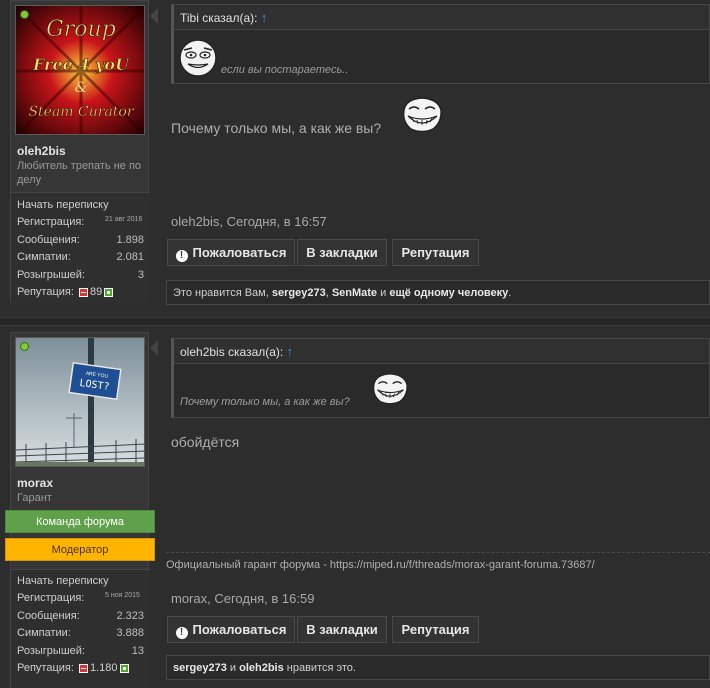 This screenshot has height=688, width=710. I want to click on stat-giveaways: Розыгрышей: 13, so click(80, 651).